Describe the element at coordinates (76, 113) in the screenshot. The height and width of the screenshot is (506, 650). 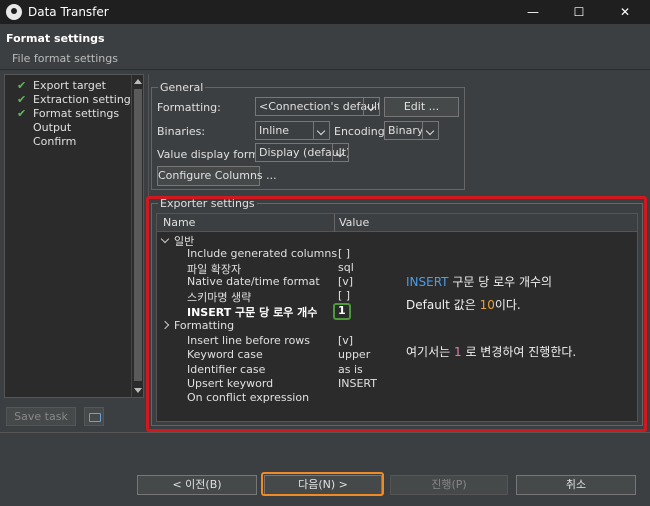
I see `nav-item-label: Format settings` at that location.